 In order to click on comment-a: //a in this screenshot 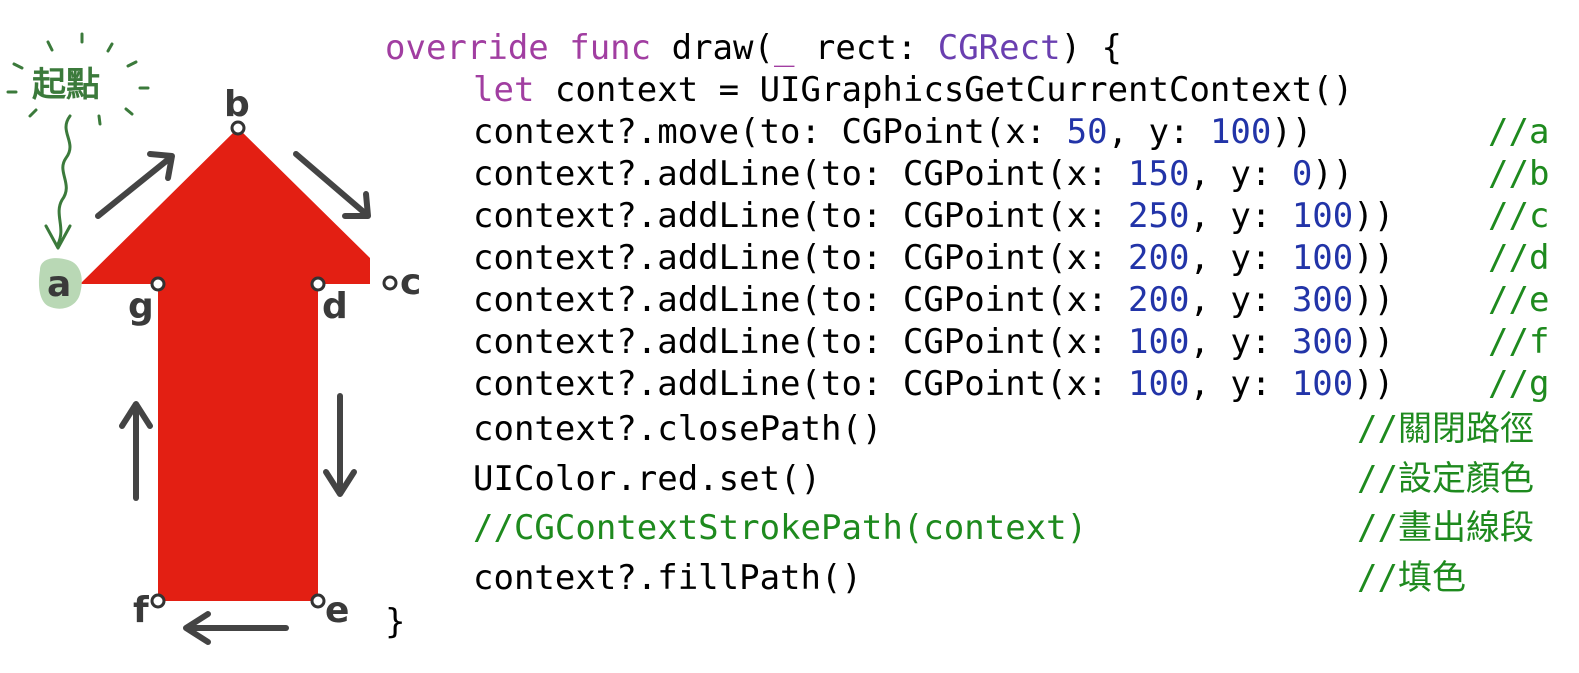, I will do `click(1519, 132)`.